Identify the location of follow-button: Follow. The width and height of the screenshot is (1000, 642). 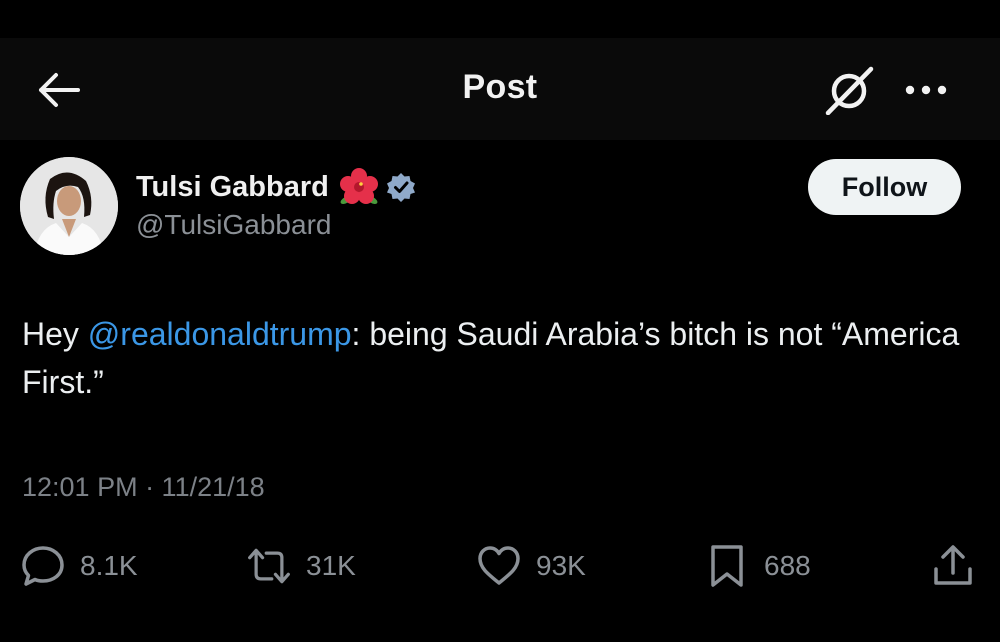
(884, 187).